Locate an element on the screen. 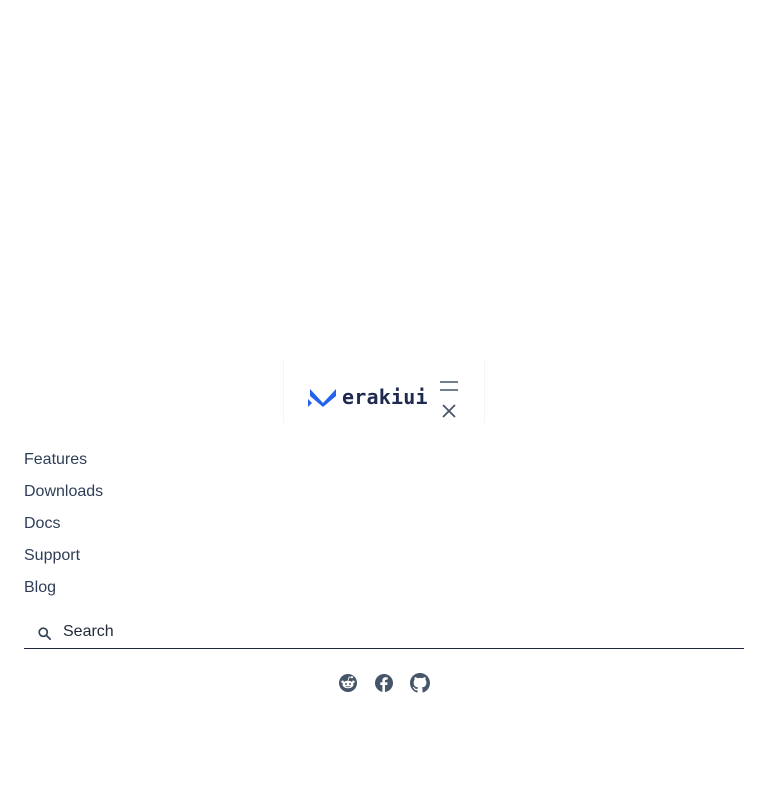 This screenshot has height=800, width=768. hamburger-icon is located at coordinates (449, 386).